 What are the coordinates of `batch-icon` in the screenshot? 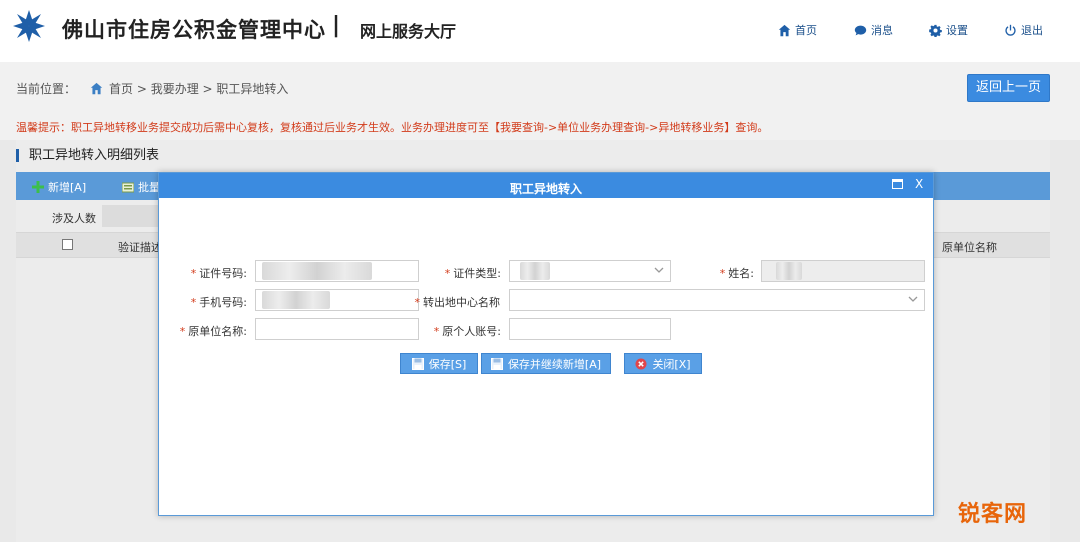 It's located at (128, 187).